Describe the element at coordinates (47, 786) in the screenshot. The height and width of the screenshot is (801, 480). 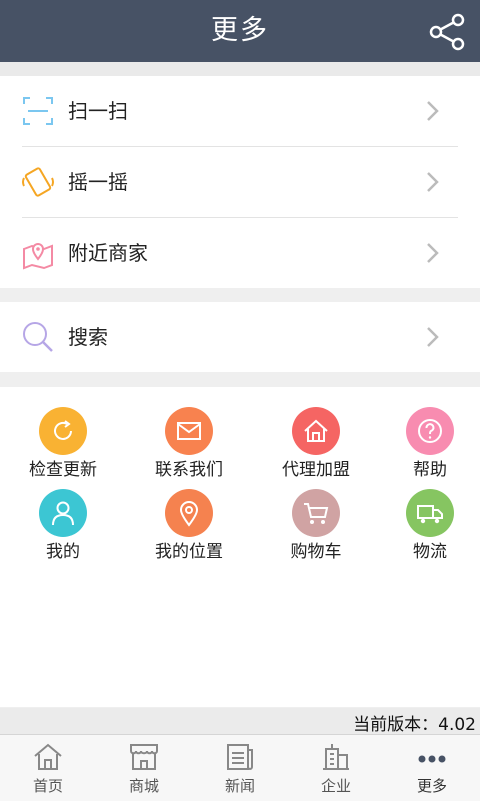
I see `tab-label: 首页` at that location.